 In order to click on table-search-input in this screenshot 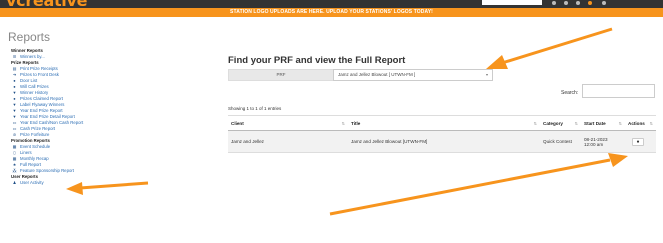, I will do `click(618, 91)`.